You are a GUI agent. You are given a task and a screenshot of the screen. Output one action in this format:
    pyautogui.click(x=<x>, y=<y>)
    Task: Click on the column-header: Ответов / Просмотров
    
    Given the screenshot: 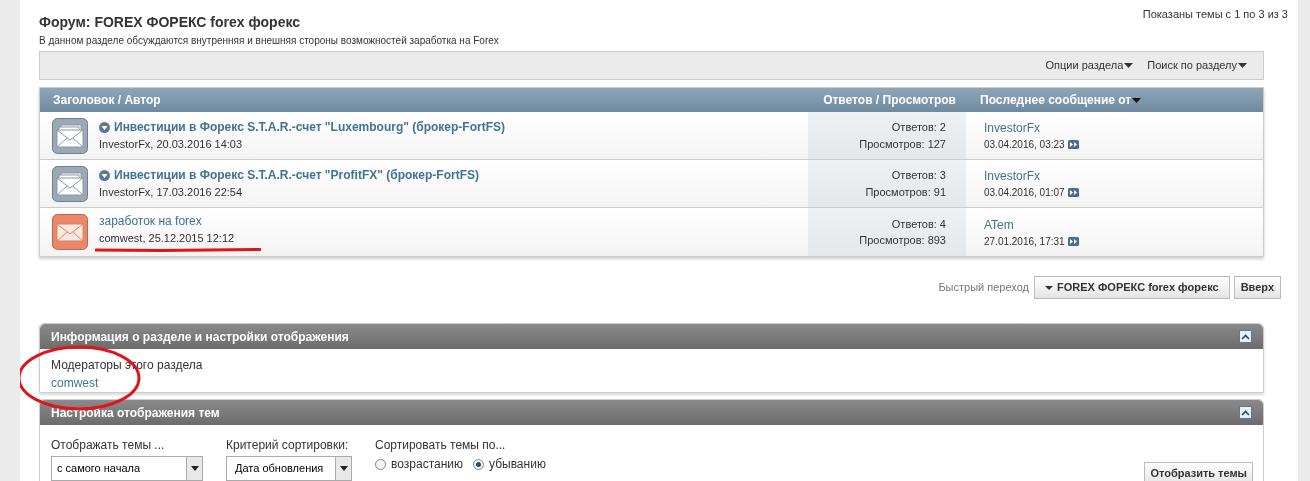 What is the action you would take?
    pyautogui.click(x=889, y=100)
    